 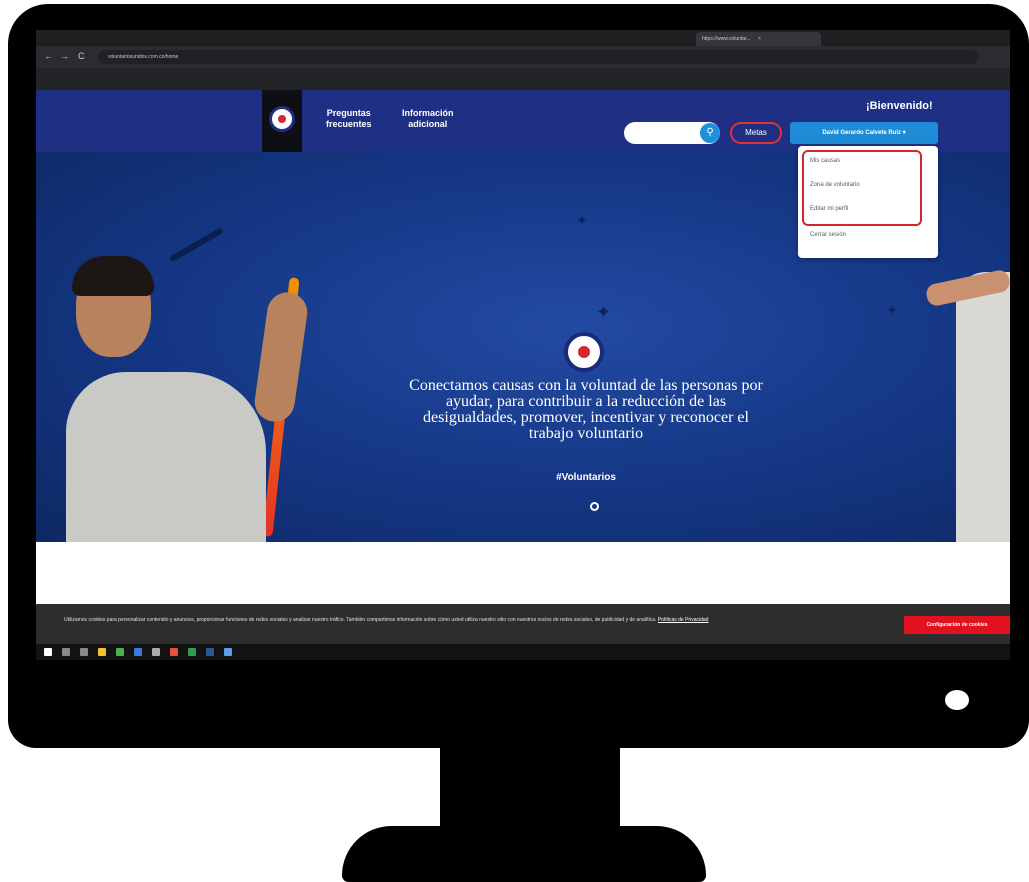 What do you see at coordinates (864, 133) in the screenshot?
I see `user-menu-button: David Gerardo Calvete Ruiz ▾` at bounding box center [864, 133].